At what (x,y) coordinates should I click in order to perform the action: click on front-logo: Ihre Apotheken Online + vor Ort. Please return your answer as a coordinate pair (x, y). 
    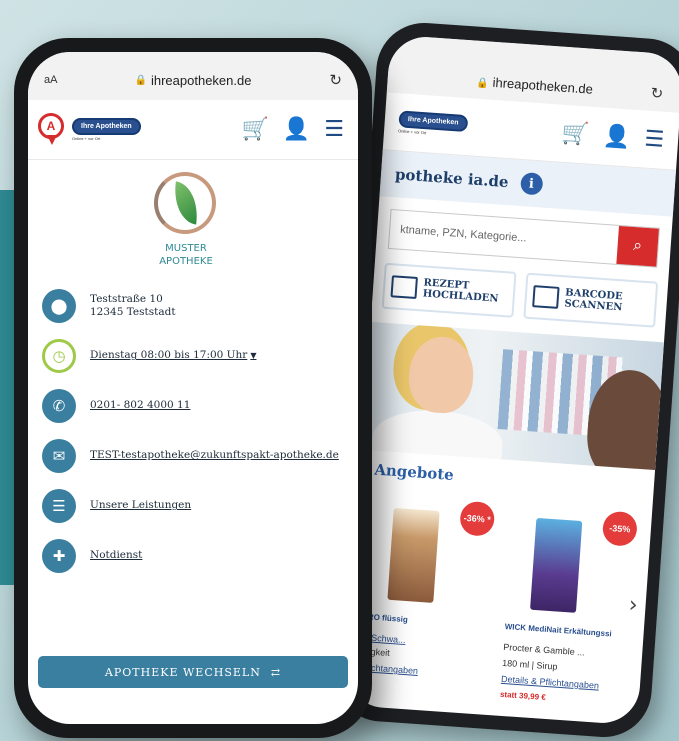
    Looking at the image, I should click on (106, 129).